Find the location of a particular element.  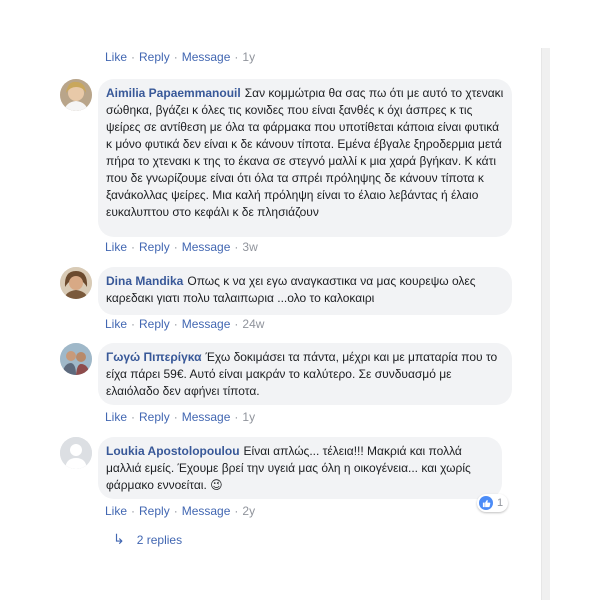

default-avatar-icon is located at coordinates (76, 453).